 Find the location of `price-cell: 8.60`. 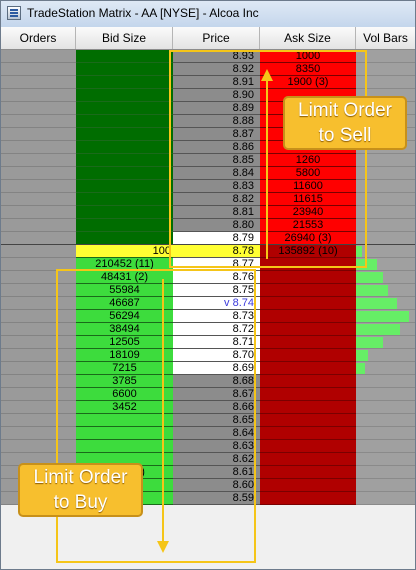

price-cell: 8.60 is located at coordinates (216, 485).